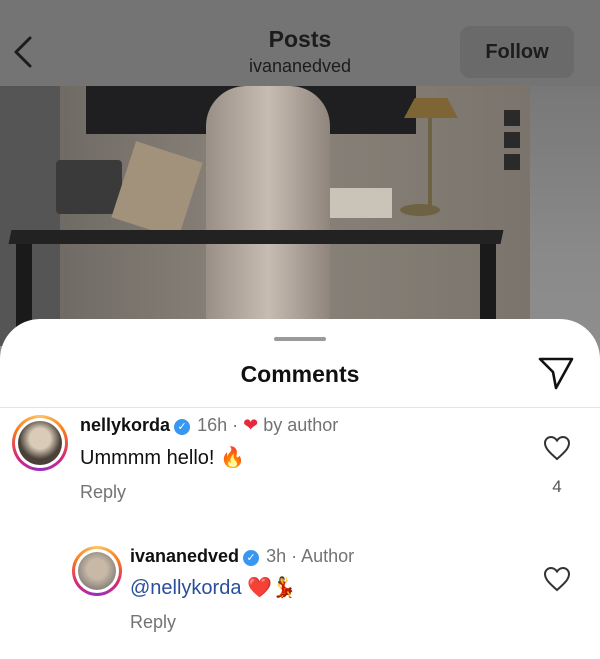 The width and height of the screenshot is (600, 659). What do you see at coordinates (300, 407) in the screenshot?
I see `divider` at bounding box center [300, 407].